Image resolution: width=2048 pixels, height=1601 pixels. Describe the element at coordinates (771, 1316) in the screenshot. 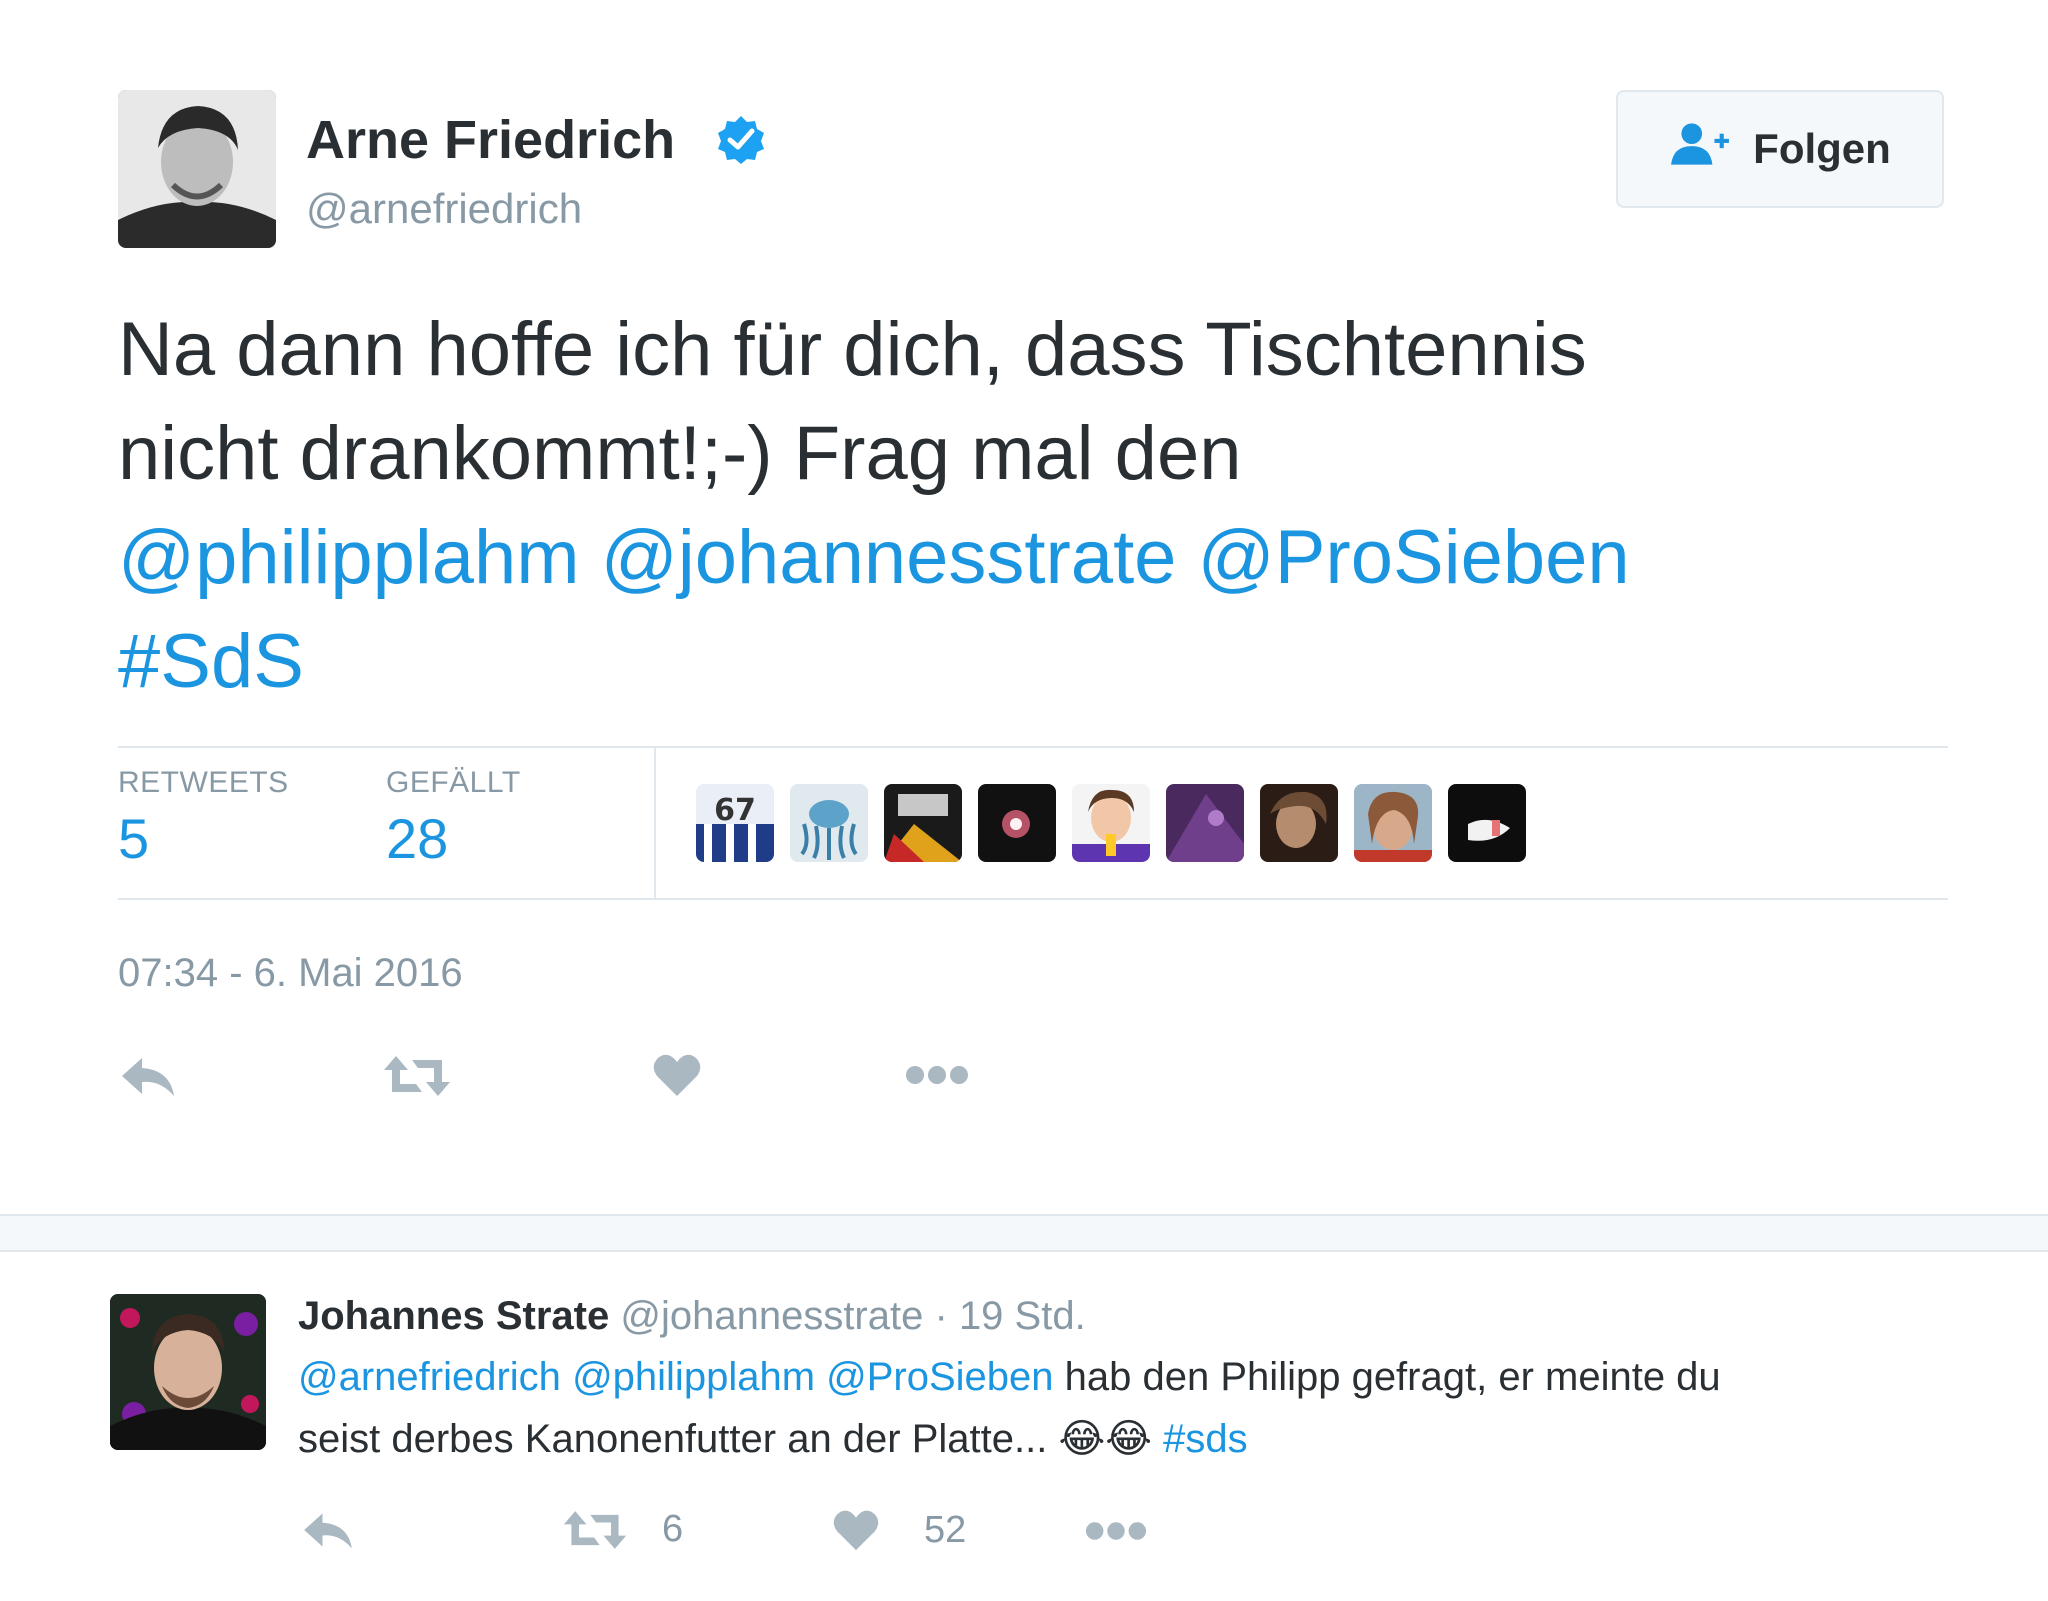

I see `reply-author-handle: @johannesstrate` at that location.